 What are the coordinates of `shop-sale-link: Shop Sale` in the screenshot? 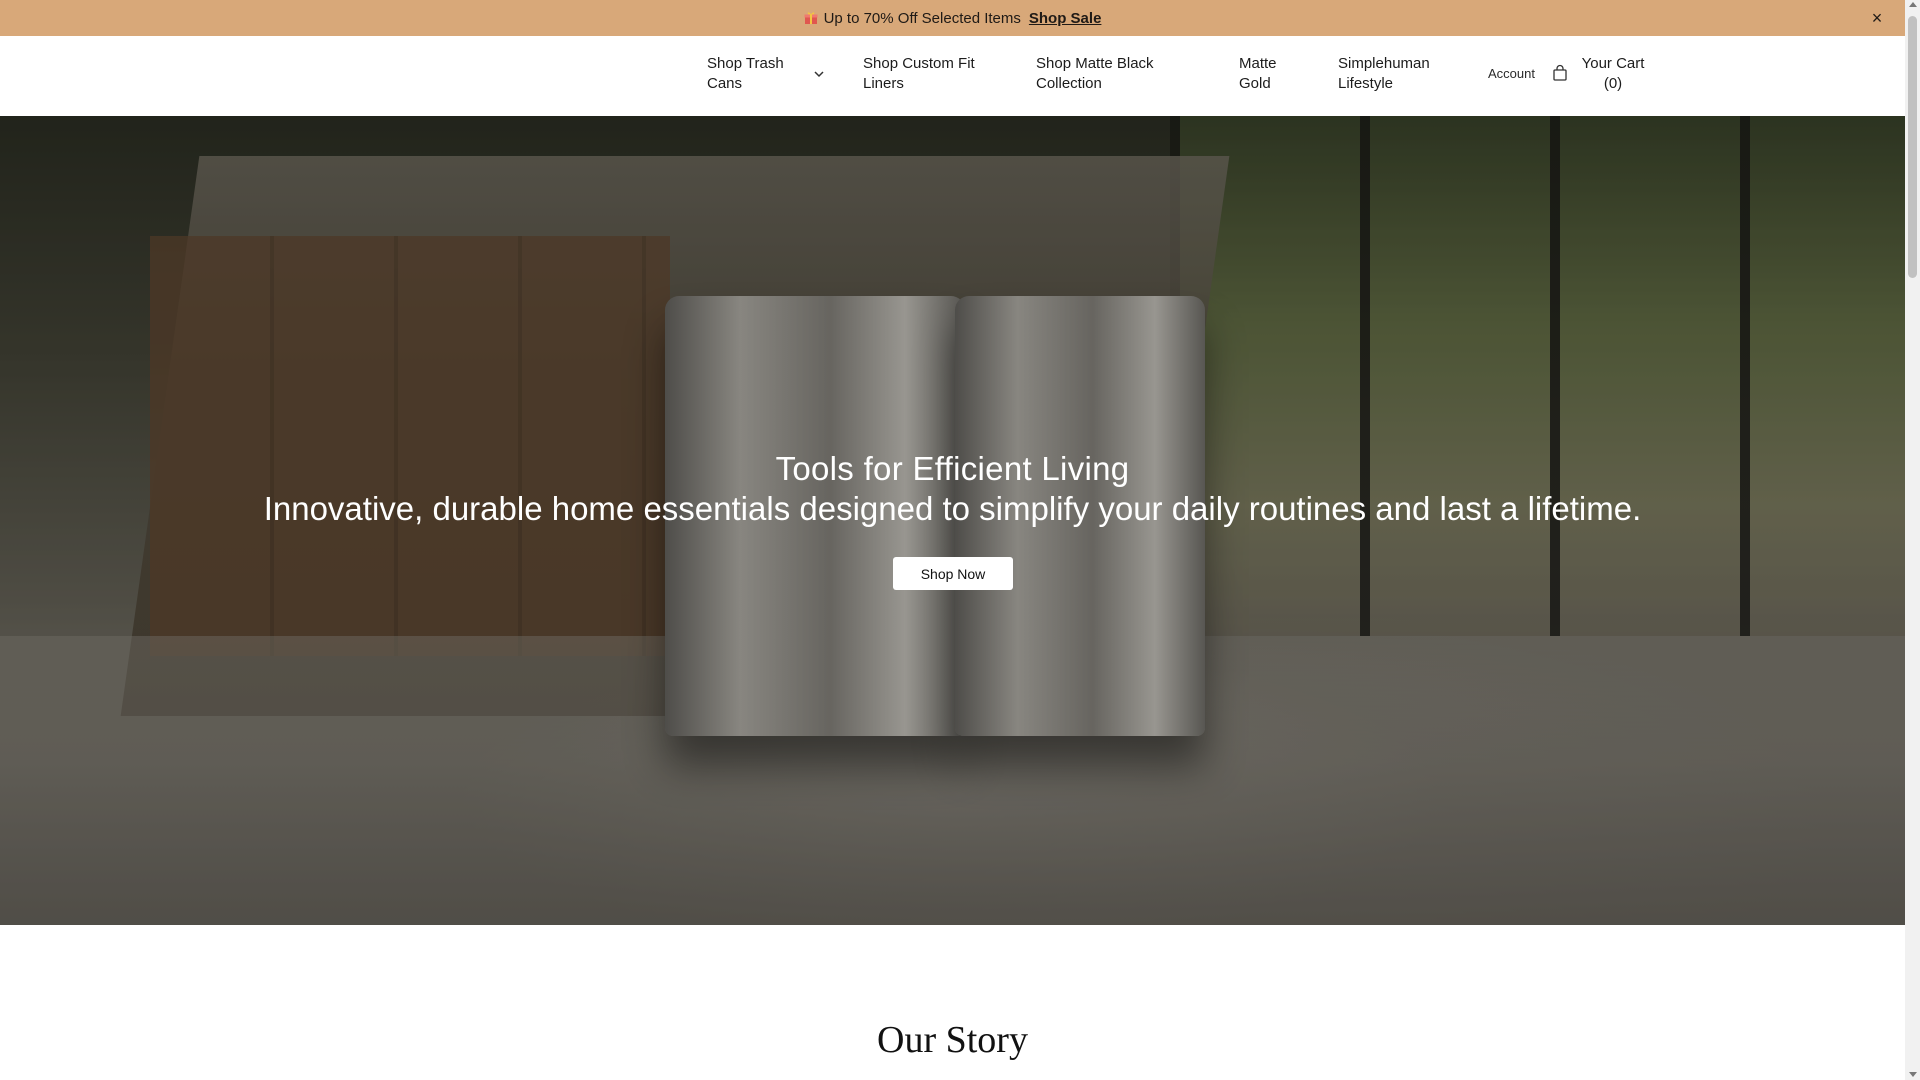 It's located at (1065, 18).